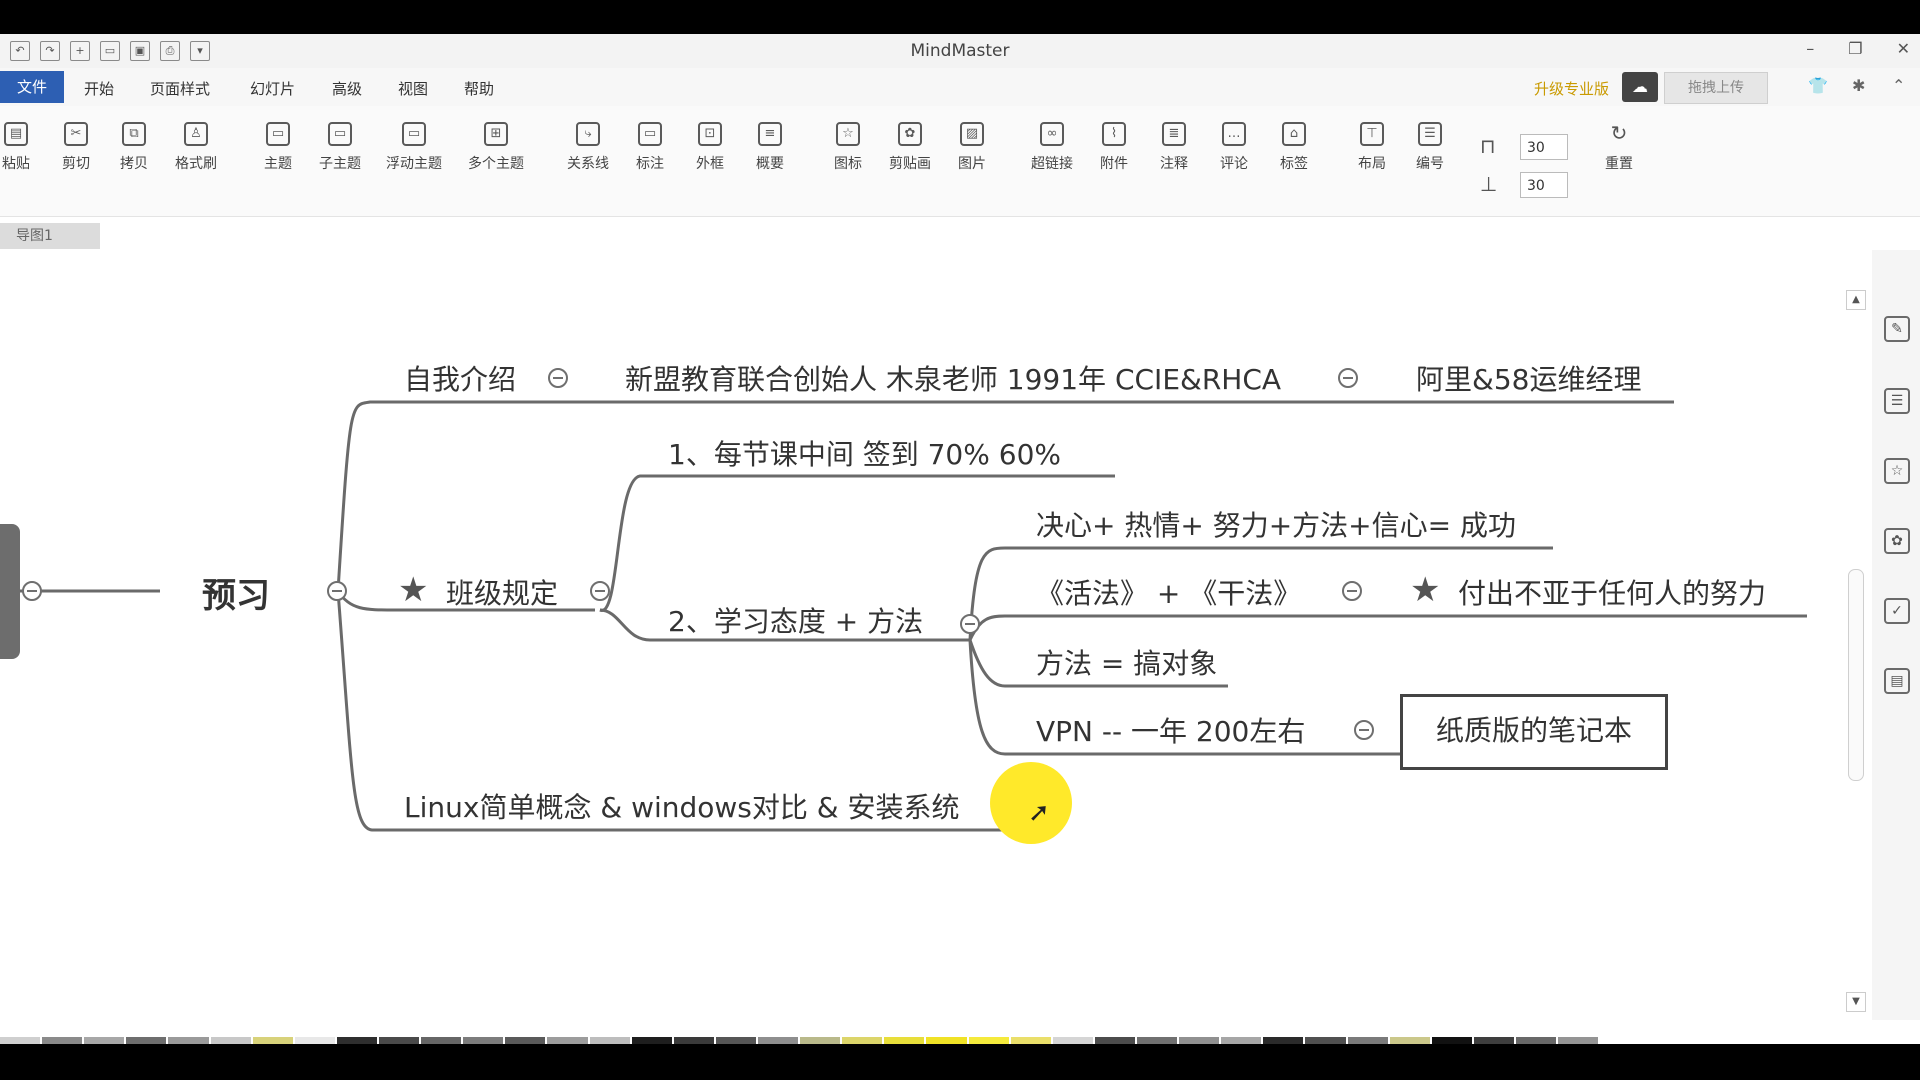 The height and width of the screenshot is (1080, 1920). I want to click on mouse-pointer-icon: ➚, so click(1039, 813).